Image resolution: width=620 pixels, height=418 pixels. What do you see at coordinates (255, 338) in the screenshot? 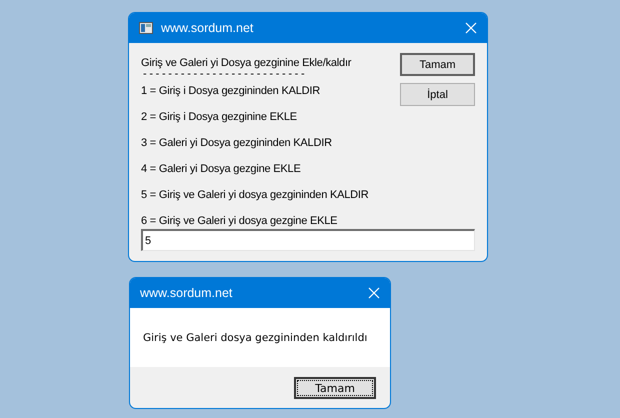
I see `message-text: Giriş ve Galeri dosya gezgininden kaldırıldı` at bounding box center [255, 338].